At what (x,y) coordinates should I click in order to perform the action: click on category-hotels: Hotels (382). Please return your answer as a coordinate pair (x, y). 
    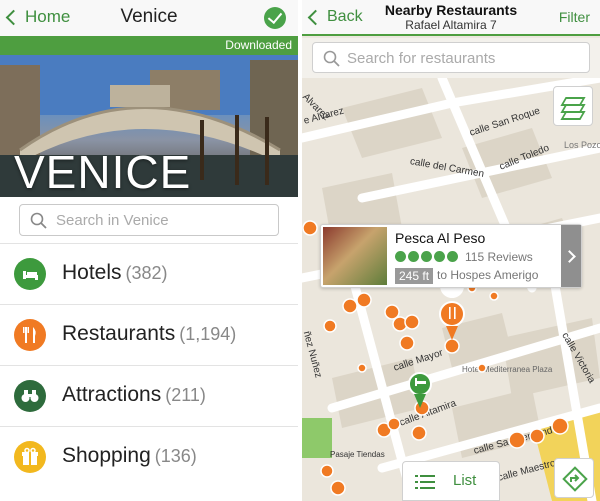
    Looking at the image, I should click on (149, 273).